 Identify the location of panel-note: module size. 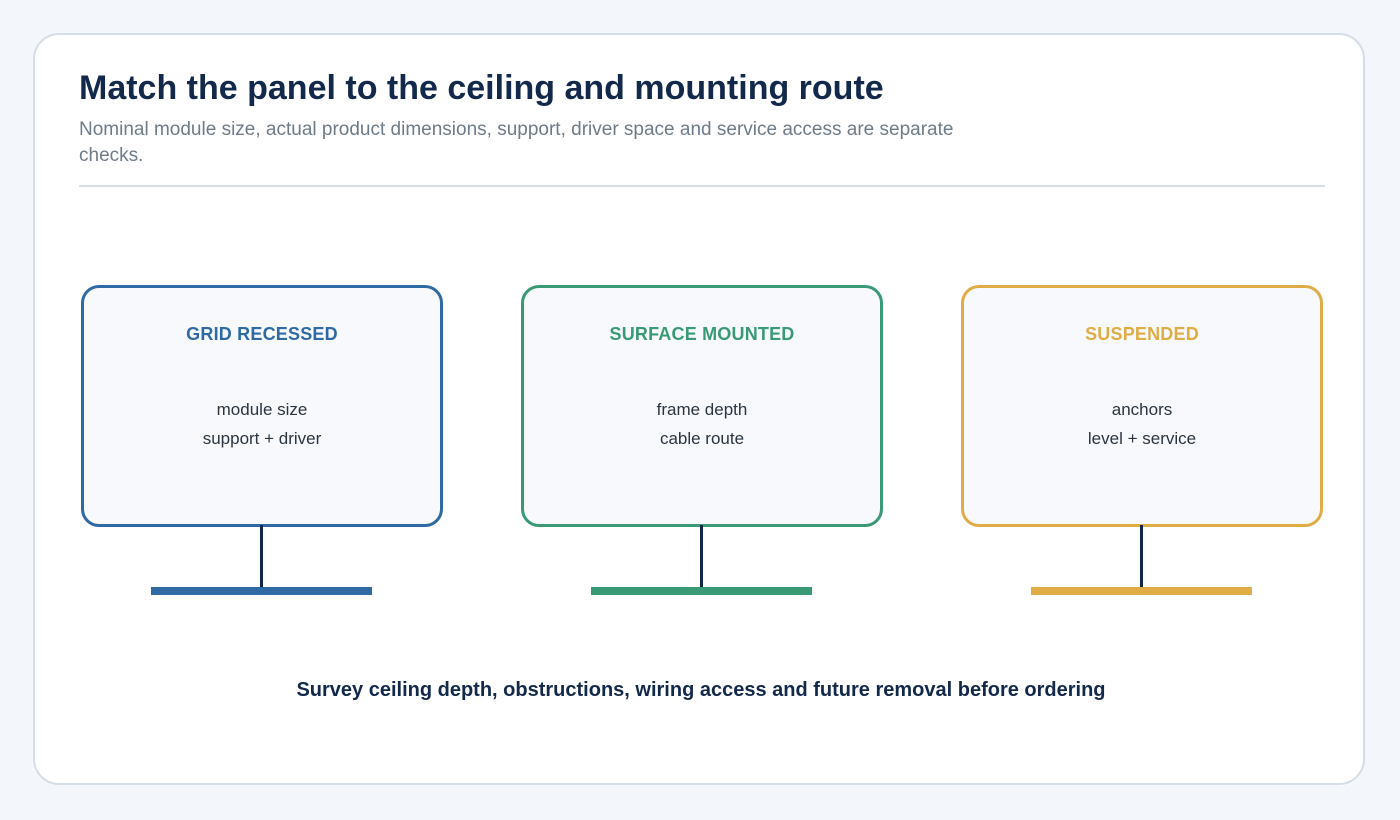
(262, 409).